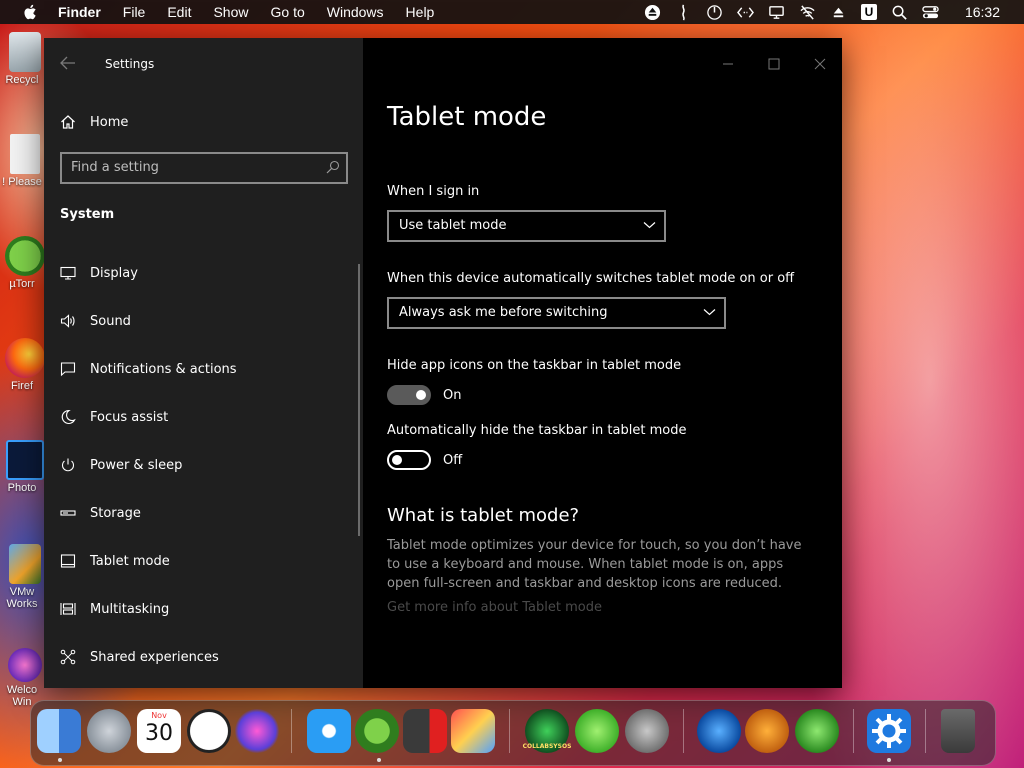  I want to click on safari-icon, so click(329, 731).